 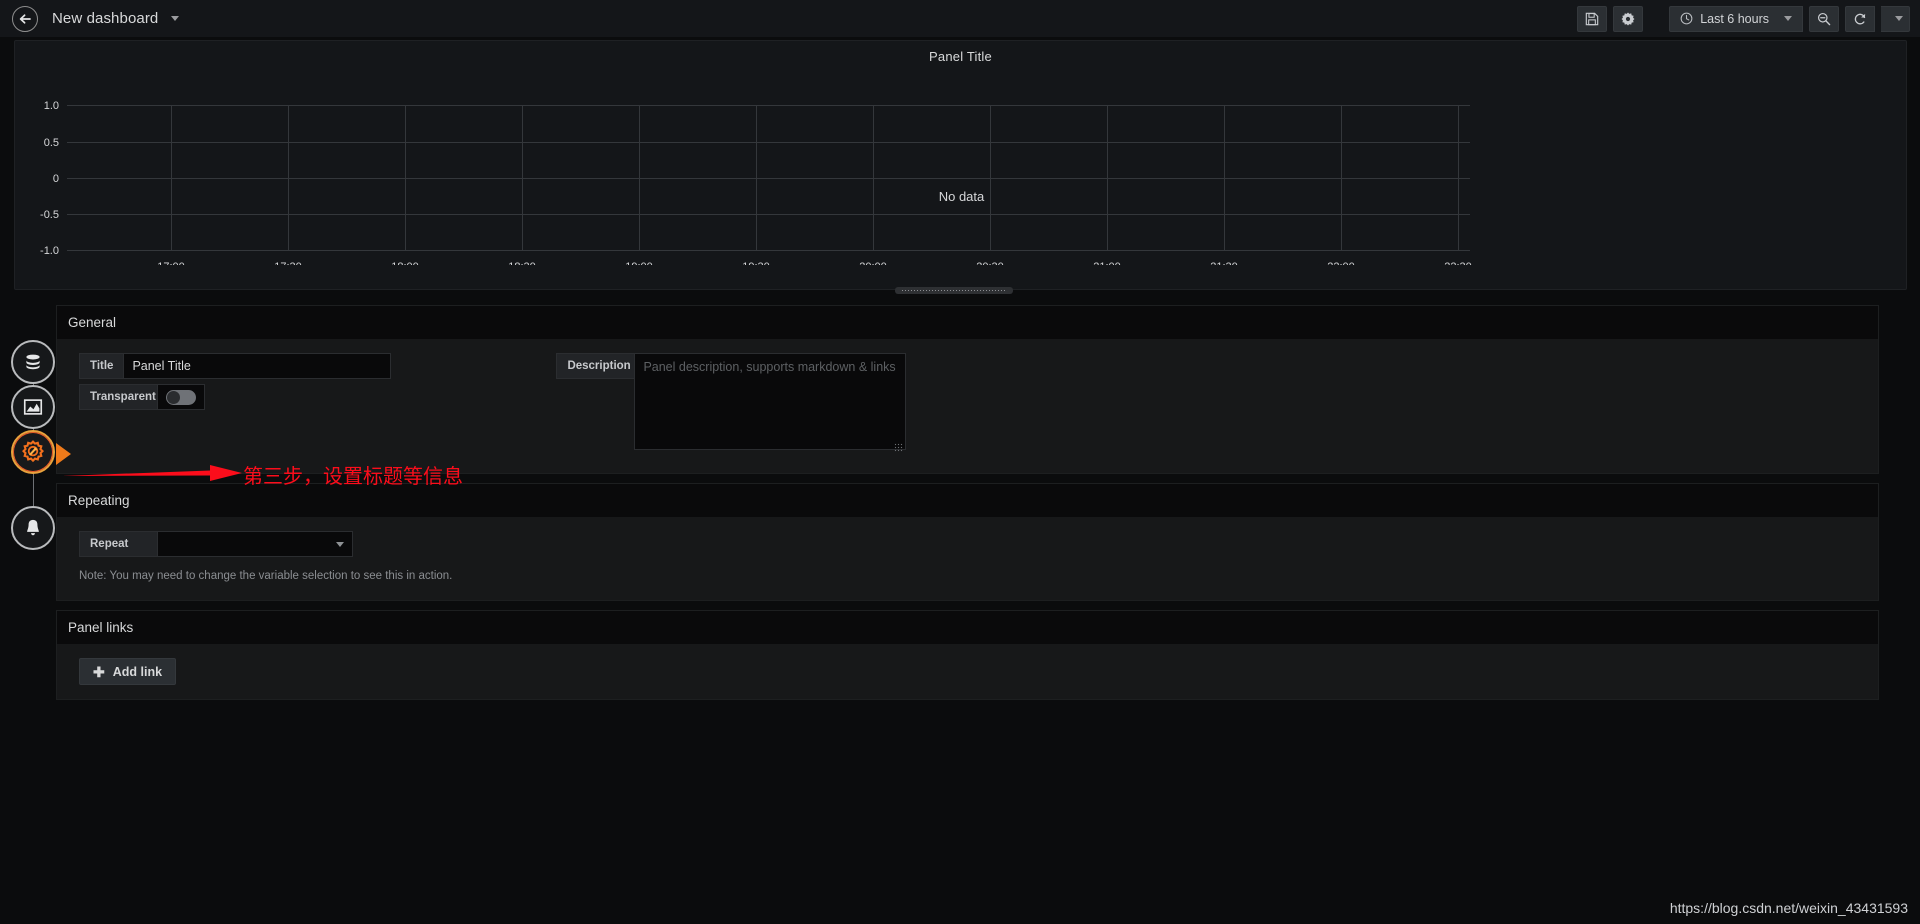 What do you see at coordinates (1341, 263) in the screenshot?
I see `x-tick-label: 22:00` at bounding box center [1341, 263].